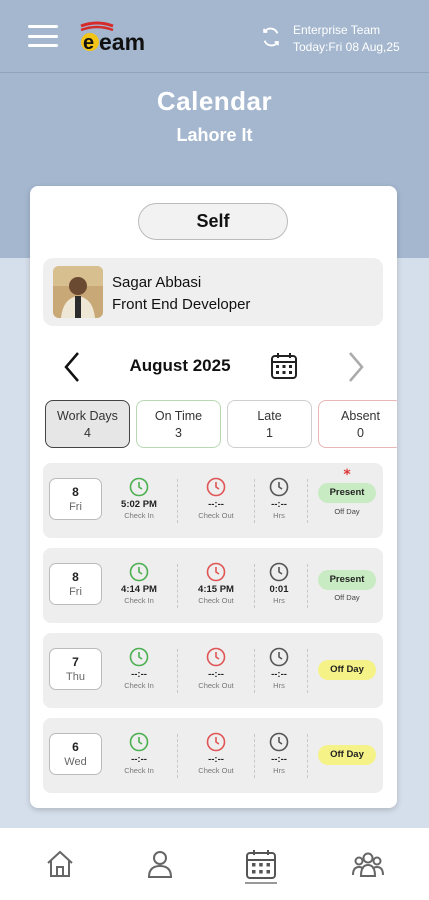 The image size is (429, 900). I want to click on stat-label: On Time, so click(178, 416).